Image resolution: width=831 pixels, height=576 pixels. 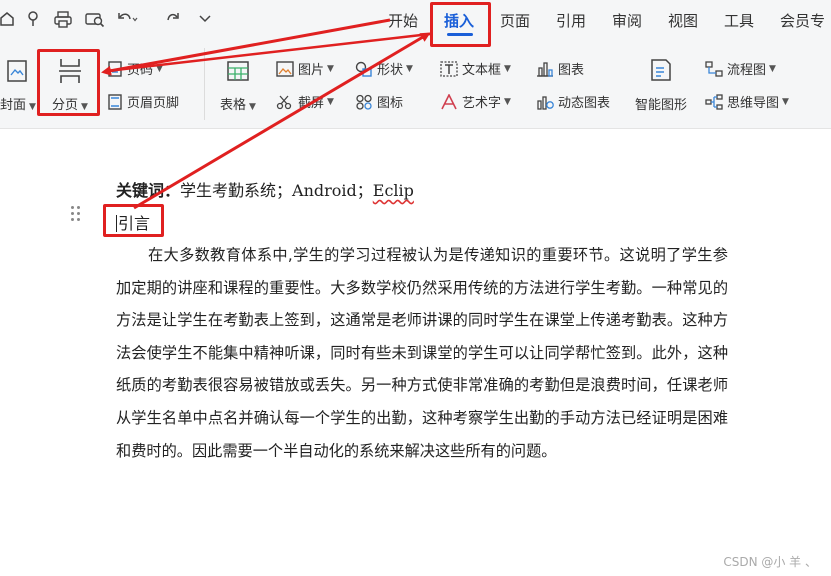 I want to click on dynamic-chart-icon, so click(x=545, y=102).